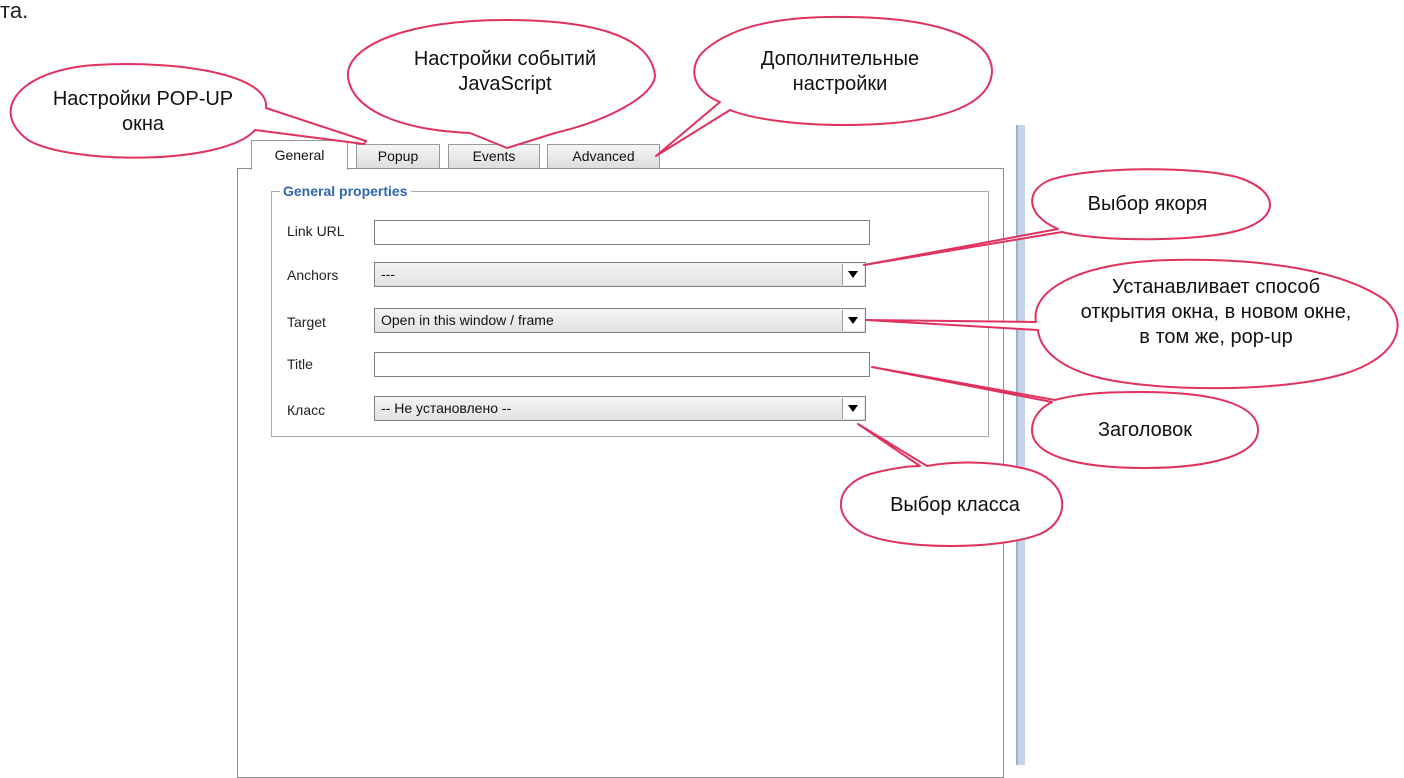  I want to click on callout-advanced-line1: Дополнительные, so click(840, 59).